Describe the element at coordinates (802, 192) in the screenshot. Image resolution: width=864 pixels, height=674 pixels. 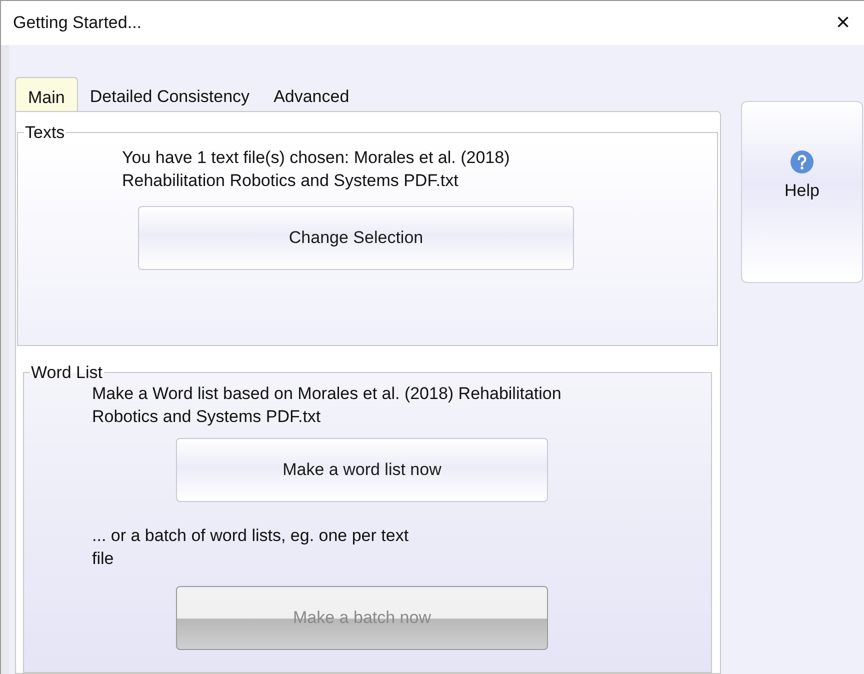
I see `help-button: Help` at that location.